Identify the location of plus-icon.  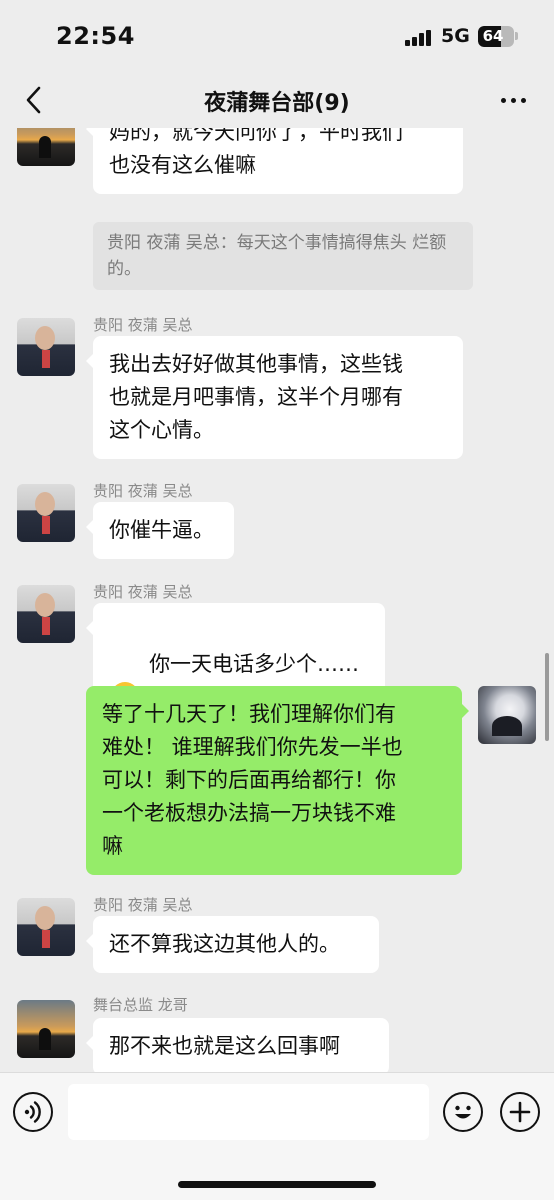
(520, 1112).